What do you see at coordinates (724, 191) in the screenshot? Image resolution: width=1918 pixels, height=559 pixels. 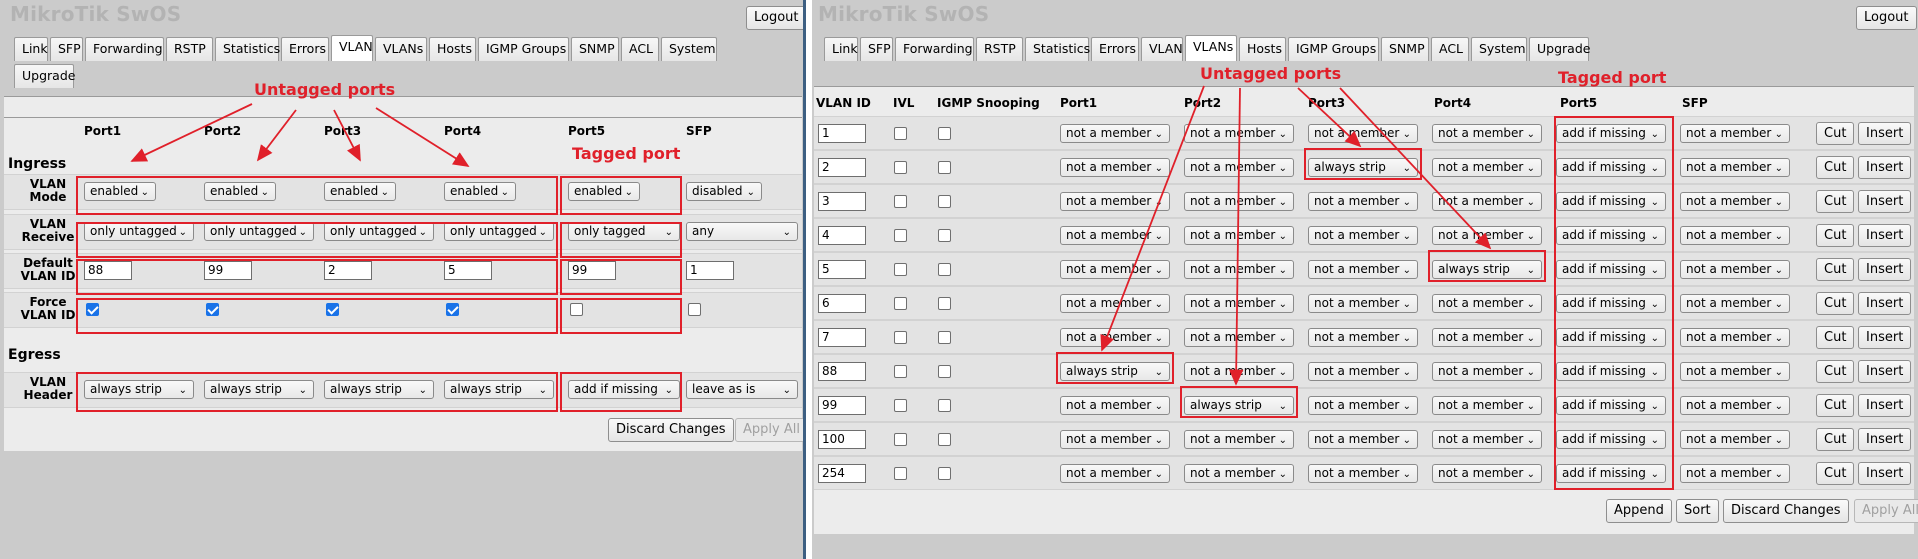 I see `vlan-mode-sfp-select: disabled ⌄` at bounding box center [724, 191].